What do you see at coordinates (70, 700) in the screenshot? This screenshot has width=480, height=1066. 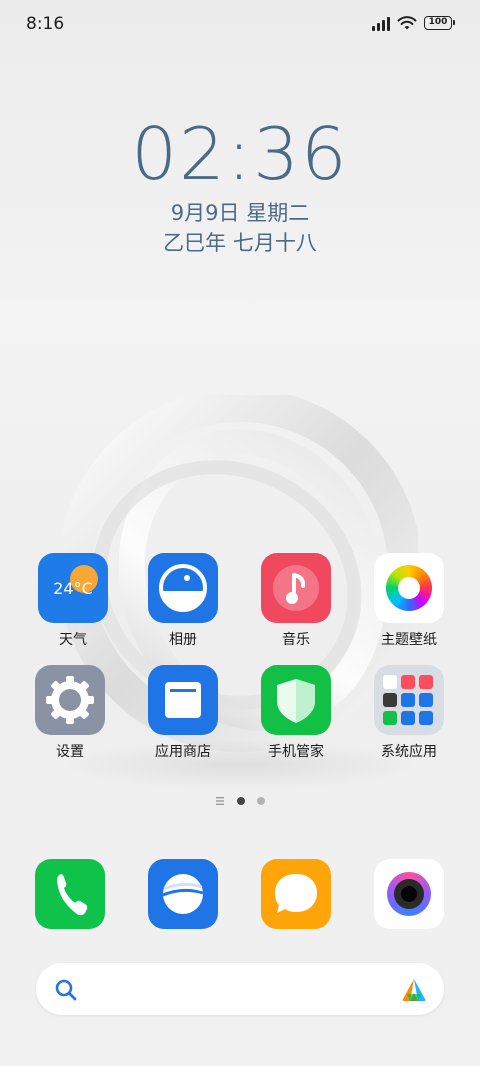 I see `settings-icon` at bounding box center [70, 700].